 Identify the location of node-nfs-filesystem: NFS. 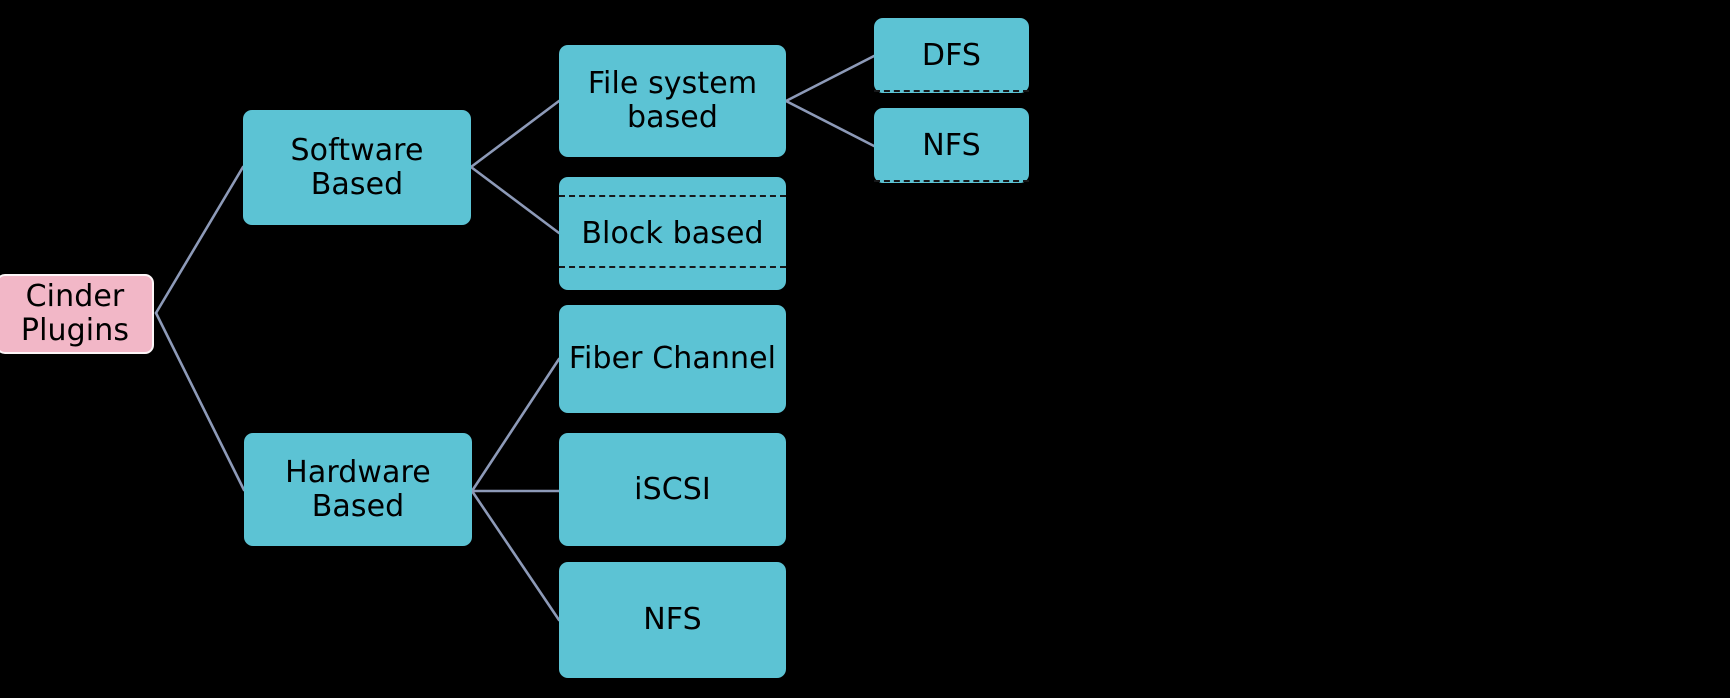
(951, 145).